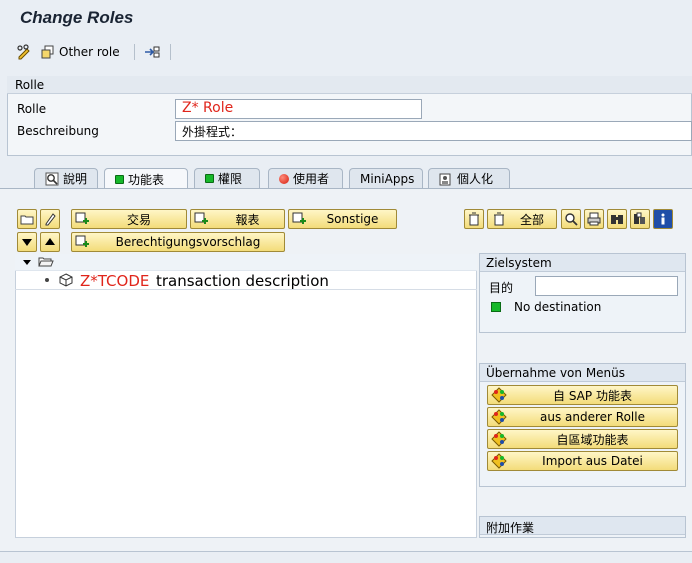 This screenshot has width=692, height=563. I want to click on delete-all-button: 全部, so click(522, 219).